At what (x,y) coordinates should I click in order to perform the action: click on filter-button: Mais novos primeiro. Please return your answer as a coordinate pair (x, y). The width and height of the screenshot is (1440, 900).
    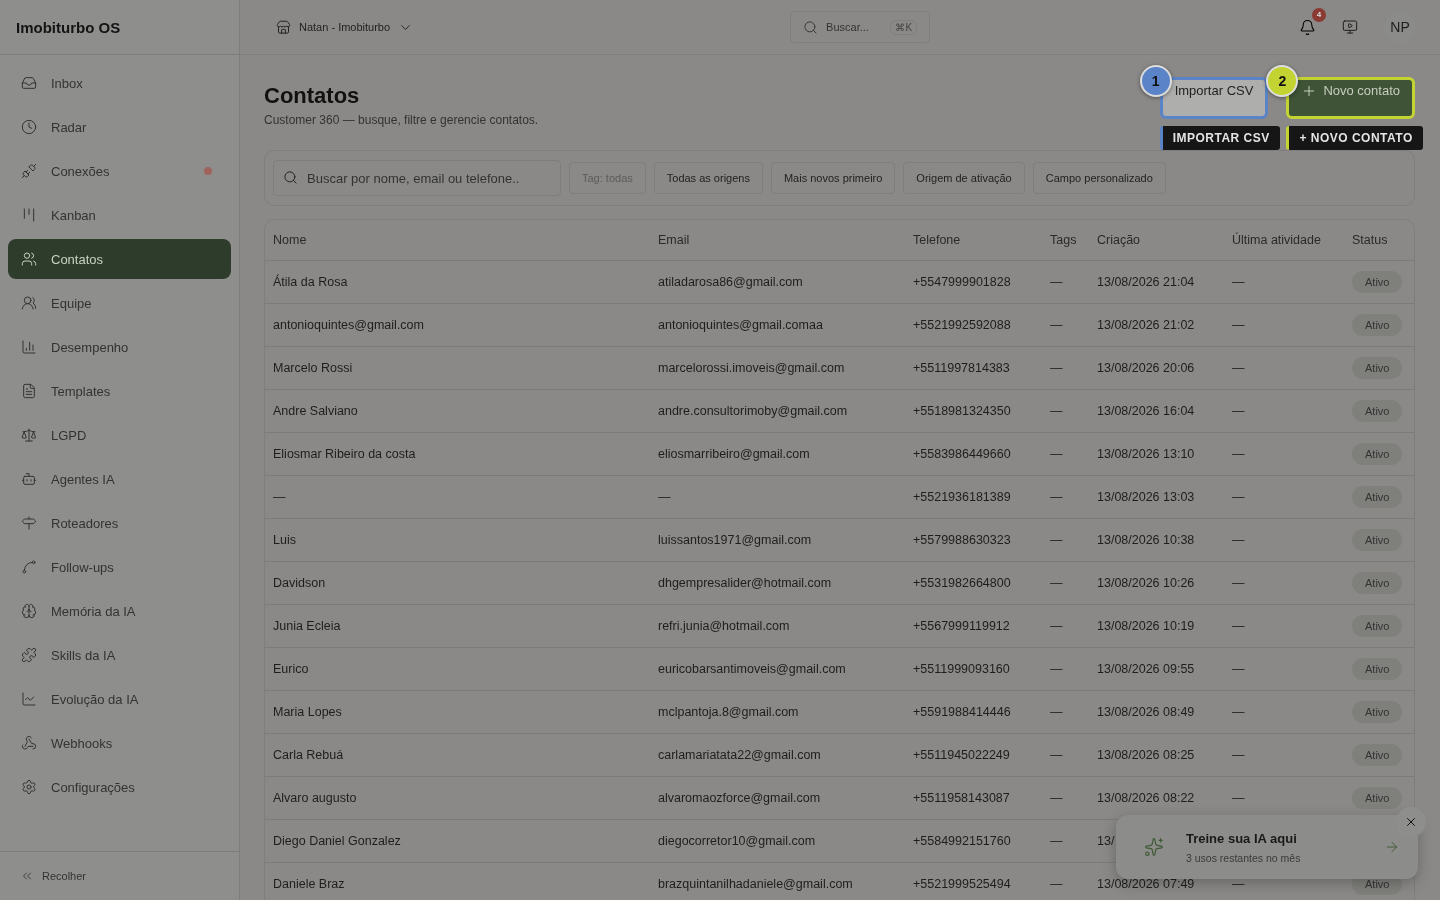
    Looking at the image, I should click on (833, 178).